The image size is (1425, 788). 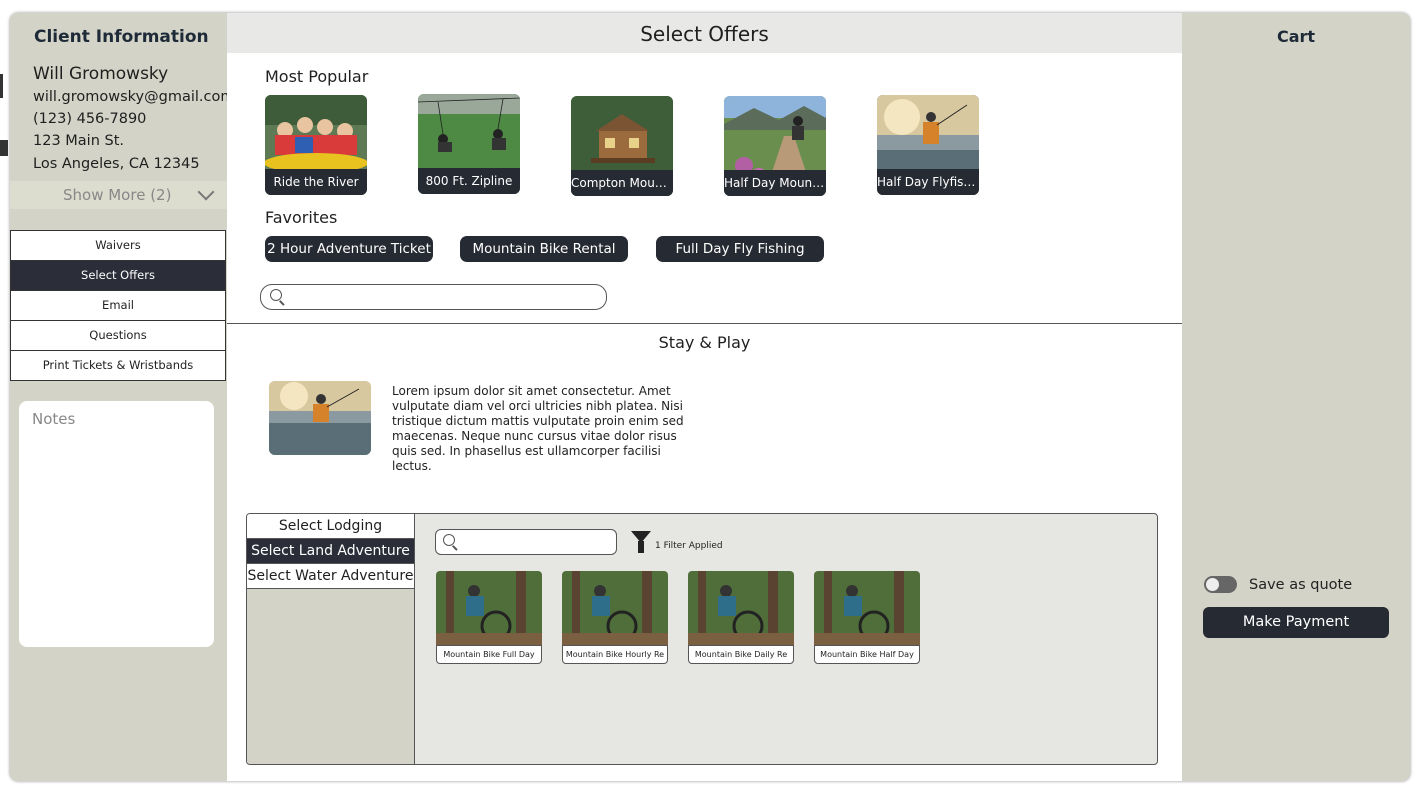 I want to click on nav-item-select-offers: Select Offers, so click(x=118, y=276).